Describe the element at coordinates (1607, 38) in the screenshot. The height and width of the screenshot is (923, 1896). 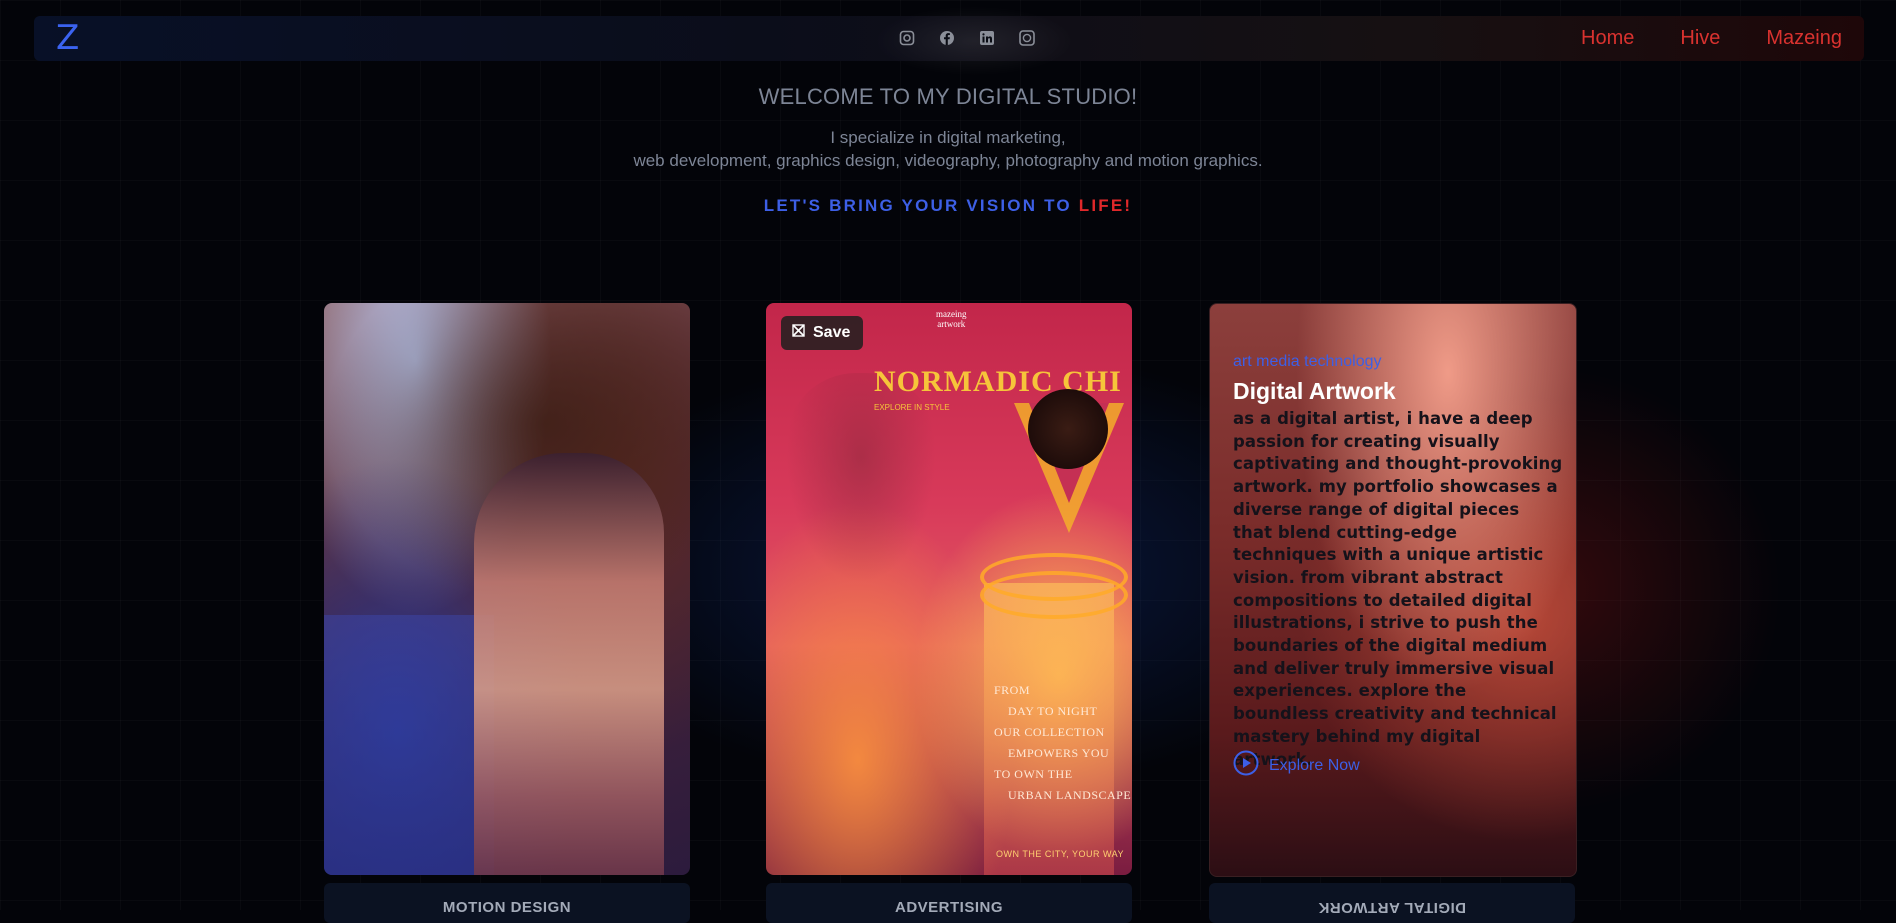
I see `nav-link-home: Home` at that location.